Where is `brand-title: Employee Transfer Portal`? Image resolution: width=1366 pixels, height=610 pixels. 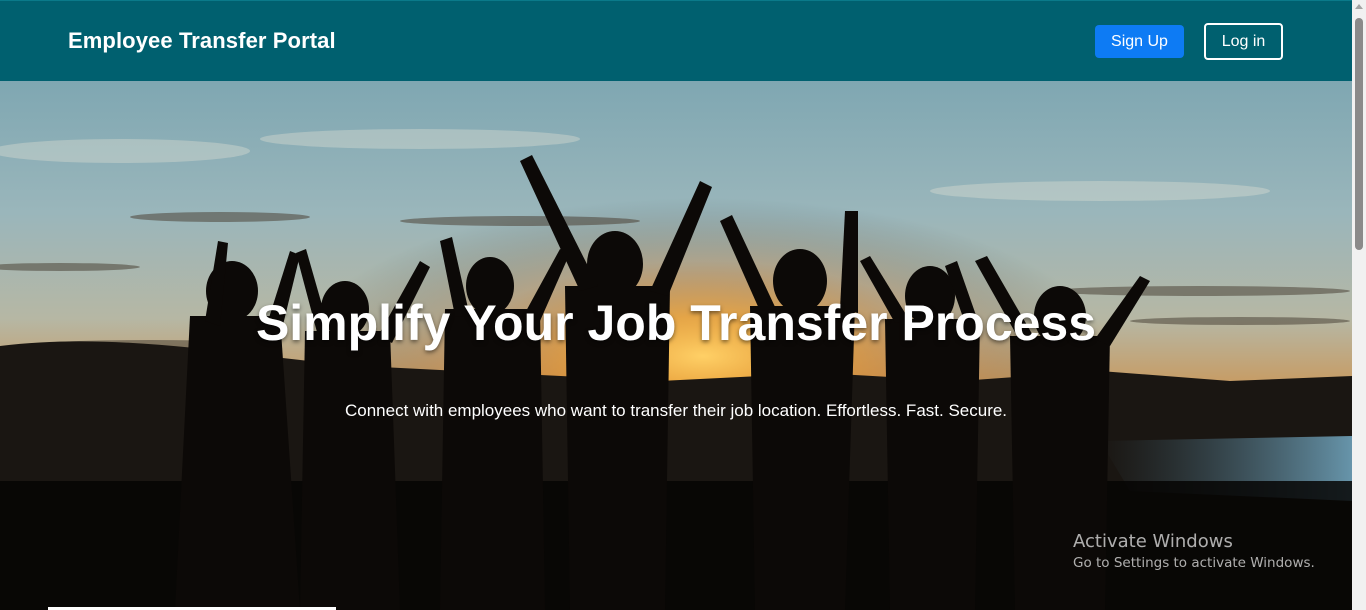
brand-title: Employee Transfer Portal is located at coordinates (202, 41).